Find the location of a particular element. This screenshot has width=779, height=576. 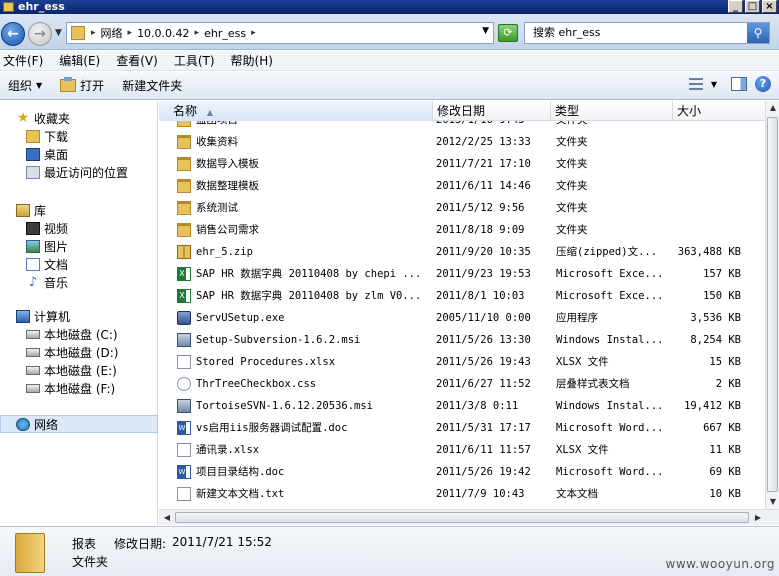

file-row: 数据导入模板 2011/7/21 17:10 文件夹 is located at coordinates (462, 164).